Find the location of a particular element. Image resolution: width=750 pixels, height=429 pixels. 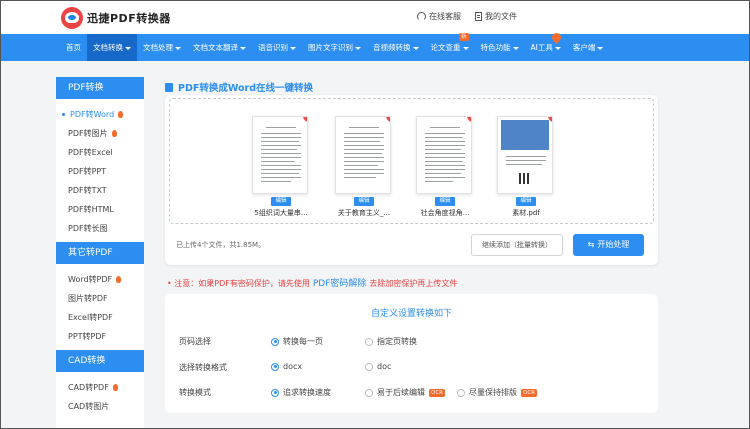

nav-features: 特色功能 is located at coordinates (500, 47).